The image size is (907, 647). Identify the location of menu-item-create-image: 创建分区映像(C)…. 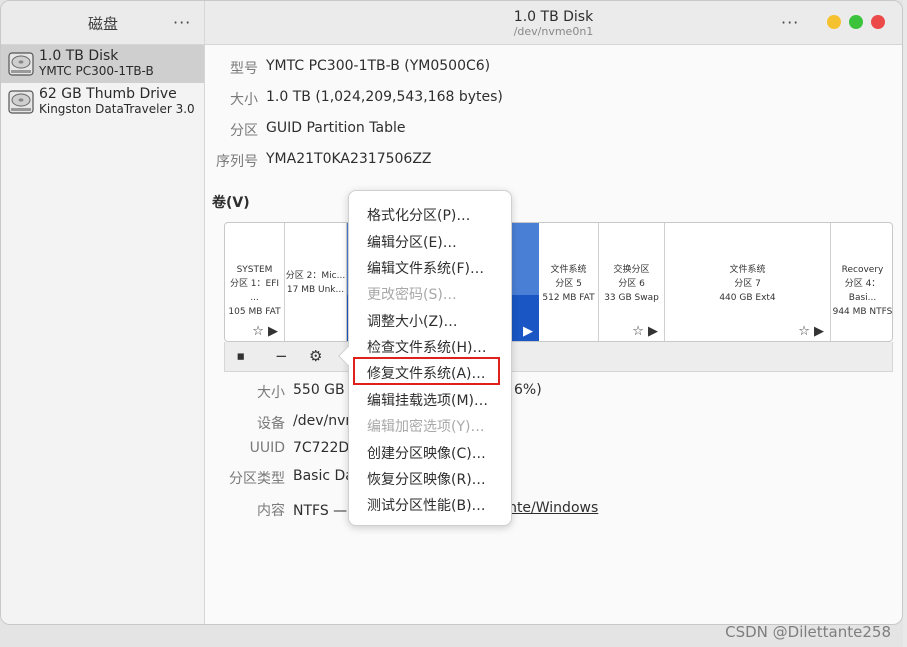
(426, 453).